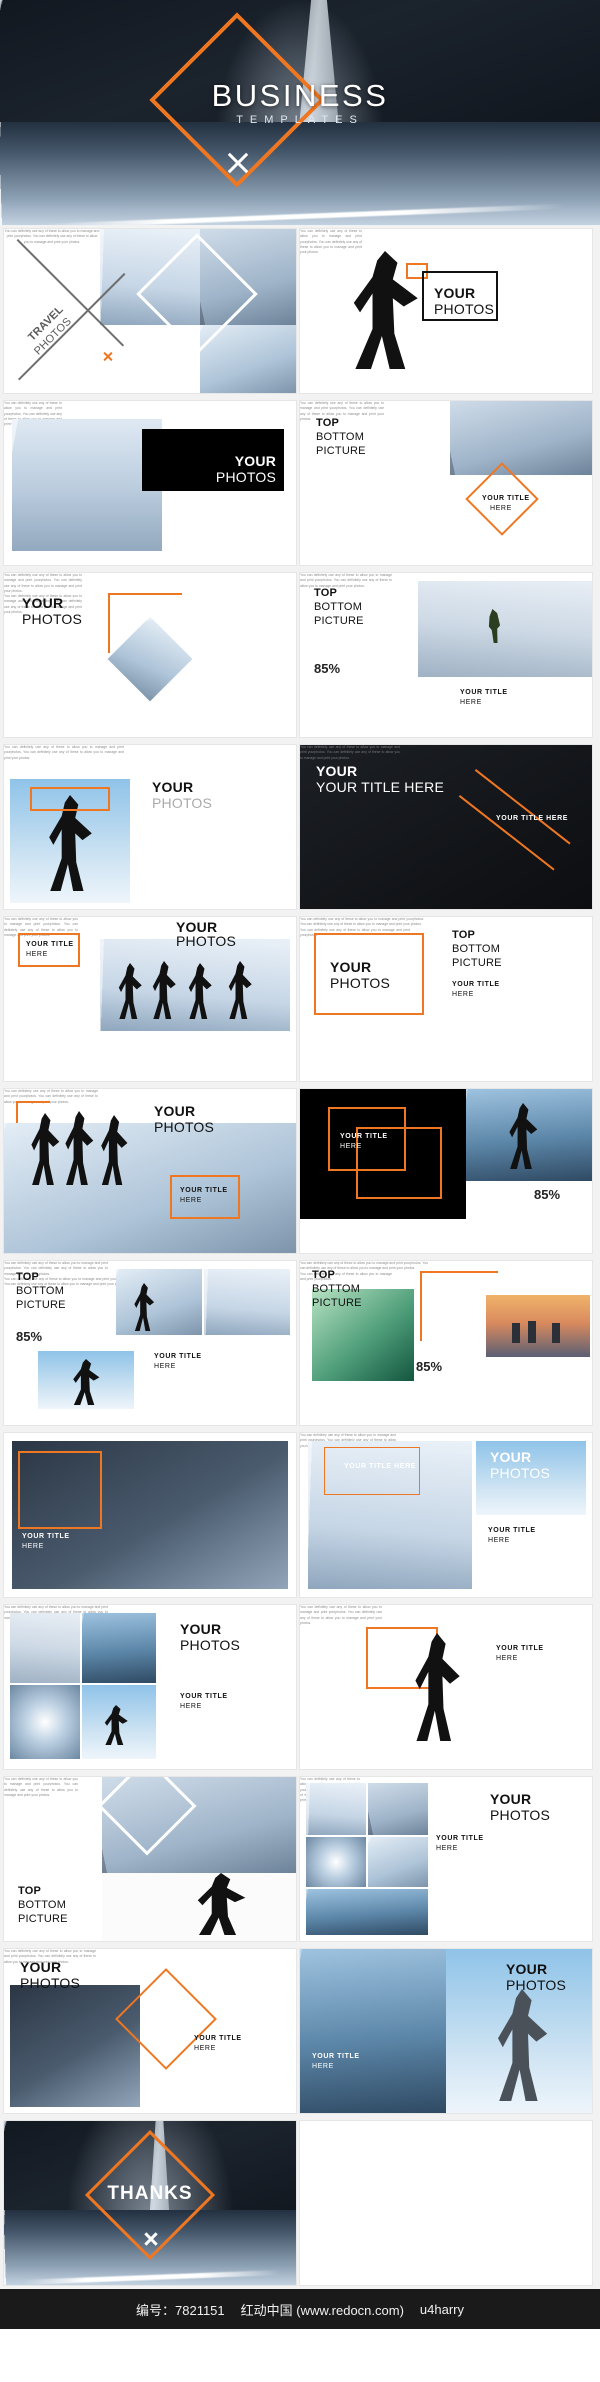 Image resolution: width=600 pixels, height=2382 pixels. I want to click on footer-bar: 编号：7821151 红动中国 (www.redocn.com) u4harry, so click(300, 2309).